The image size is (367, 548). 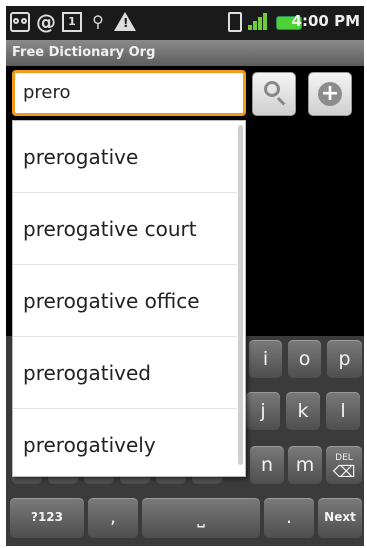 I want to click on usb-icon: ⚲, so click(x=98, y=21).